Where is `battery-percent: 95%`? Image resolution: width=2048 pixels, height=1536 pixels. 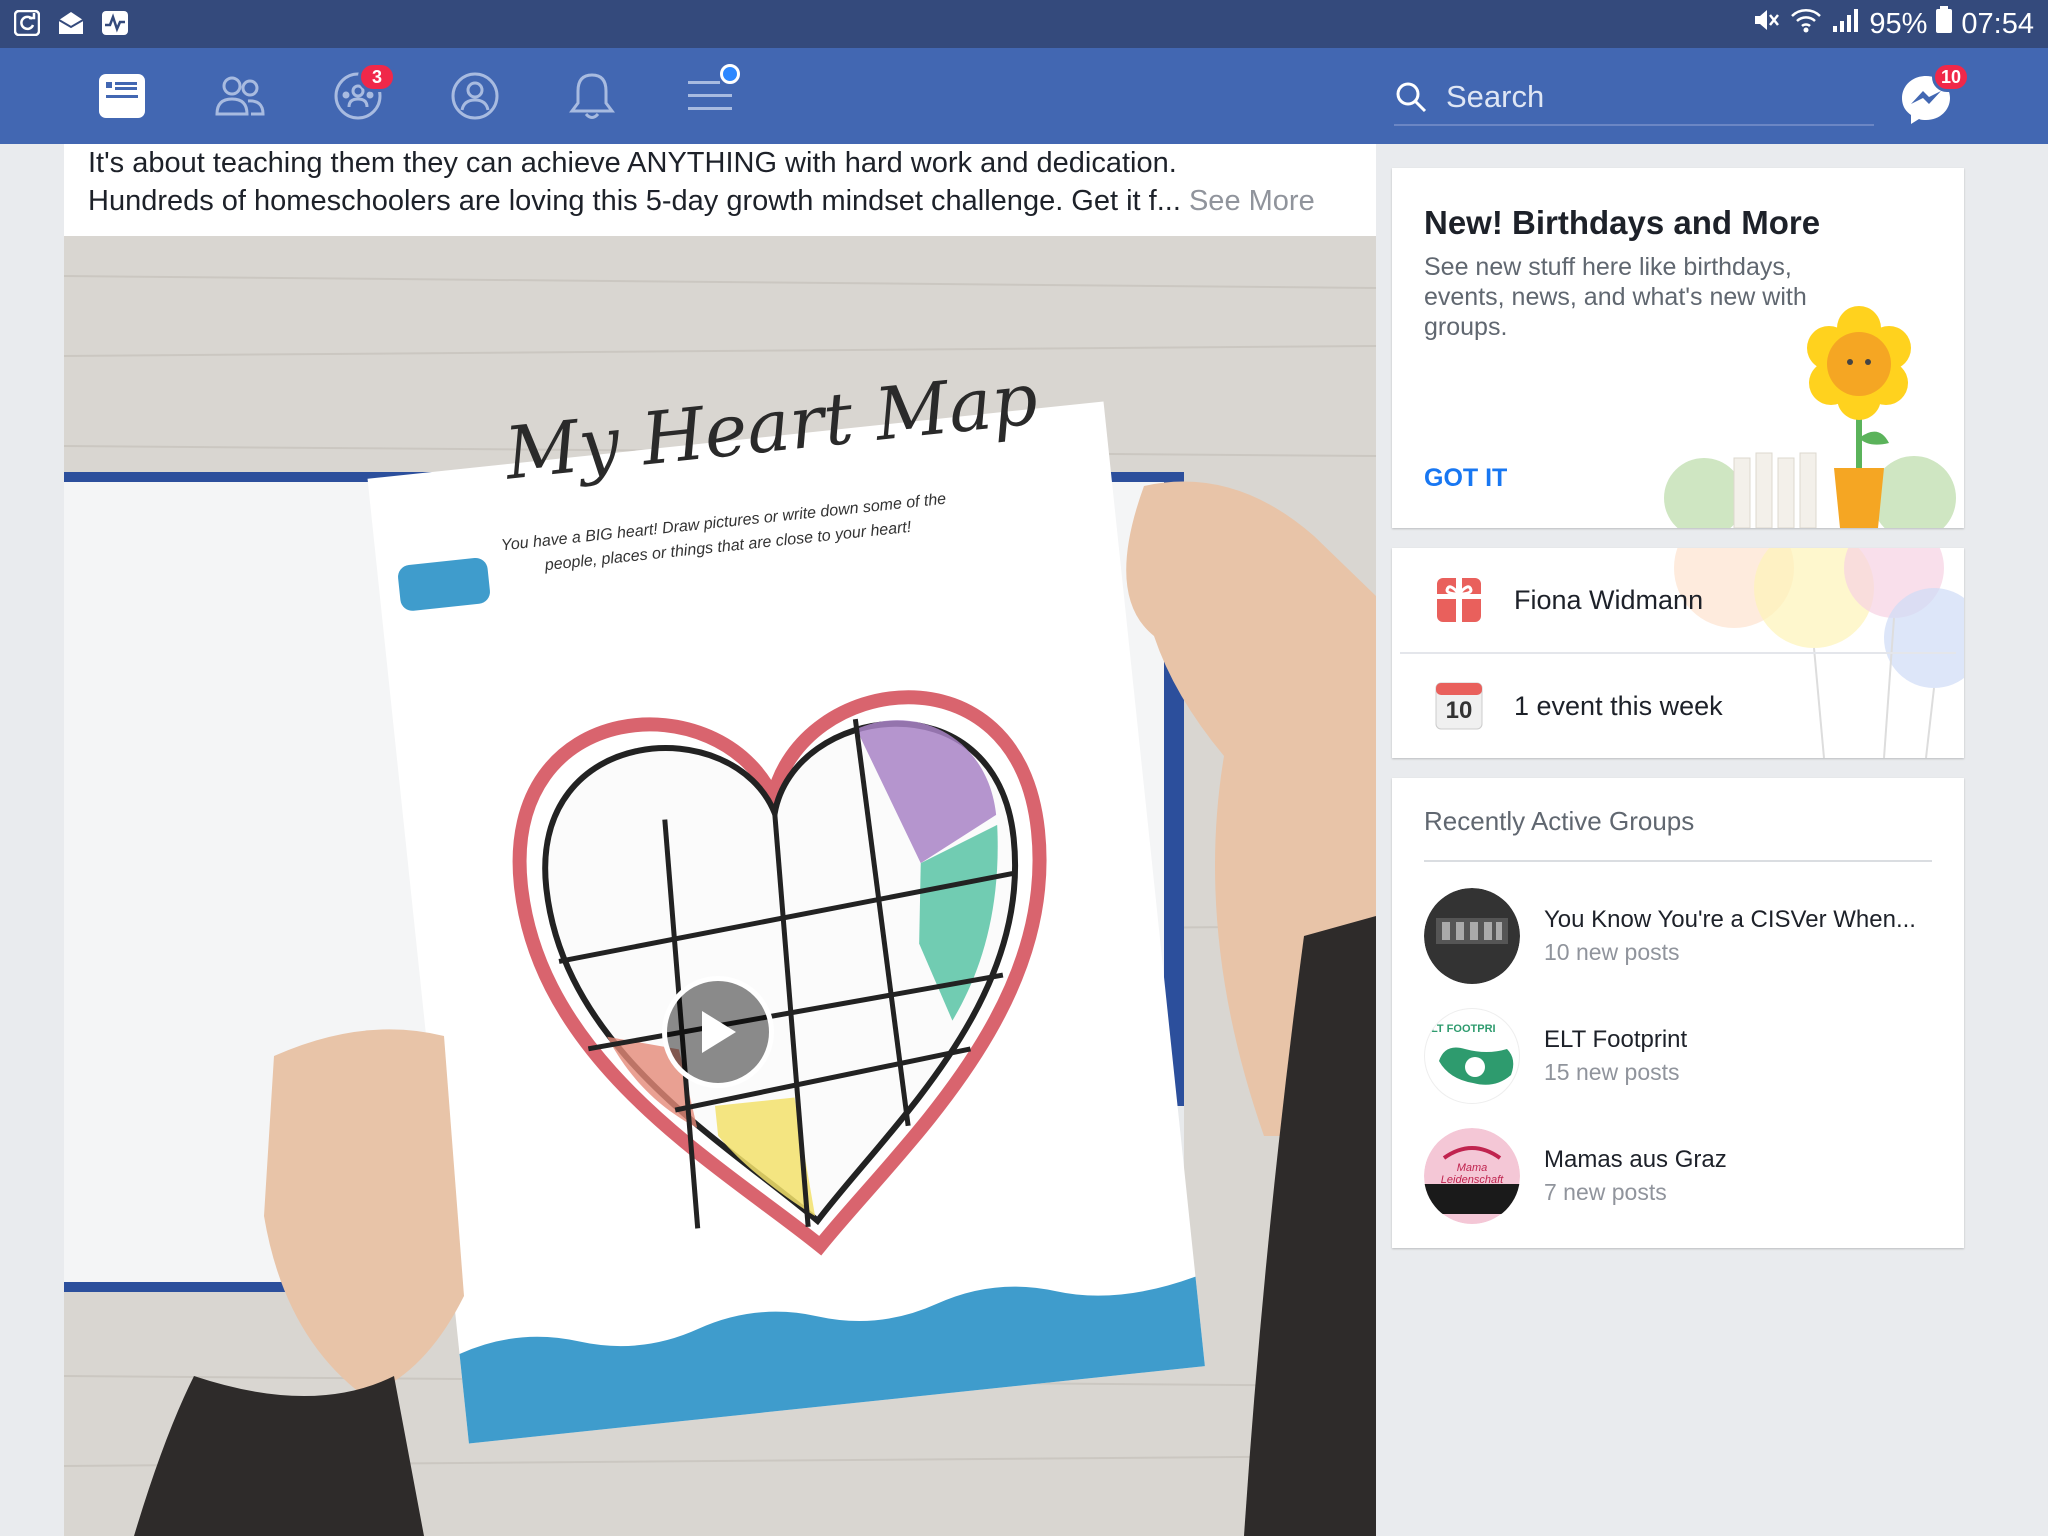 battery-percent: 95% is located at coordinates (1898, 23).